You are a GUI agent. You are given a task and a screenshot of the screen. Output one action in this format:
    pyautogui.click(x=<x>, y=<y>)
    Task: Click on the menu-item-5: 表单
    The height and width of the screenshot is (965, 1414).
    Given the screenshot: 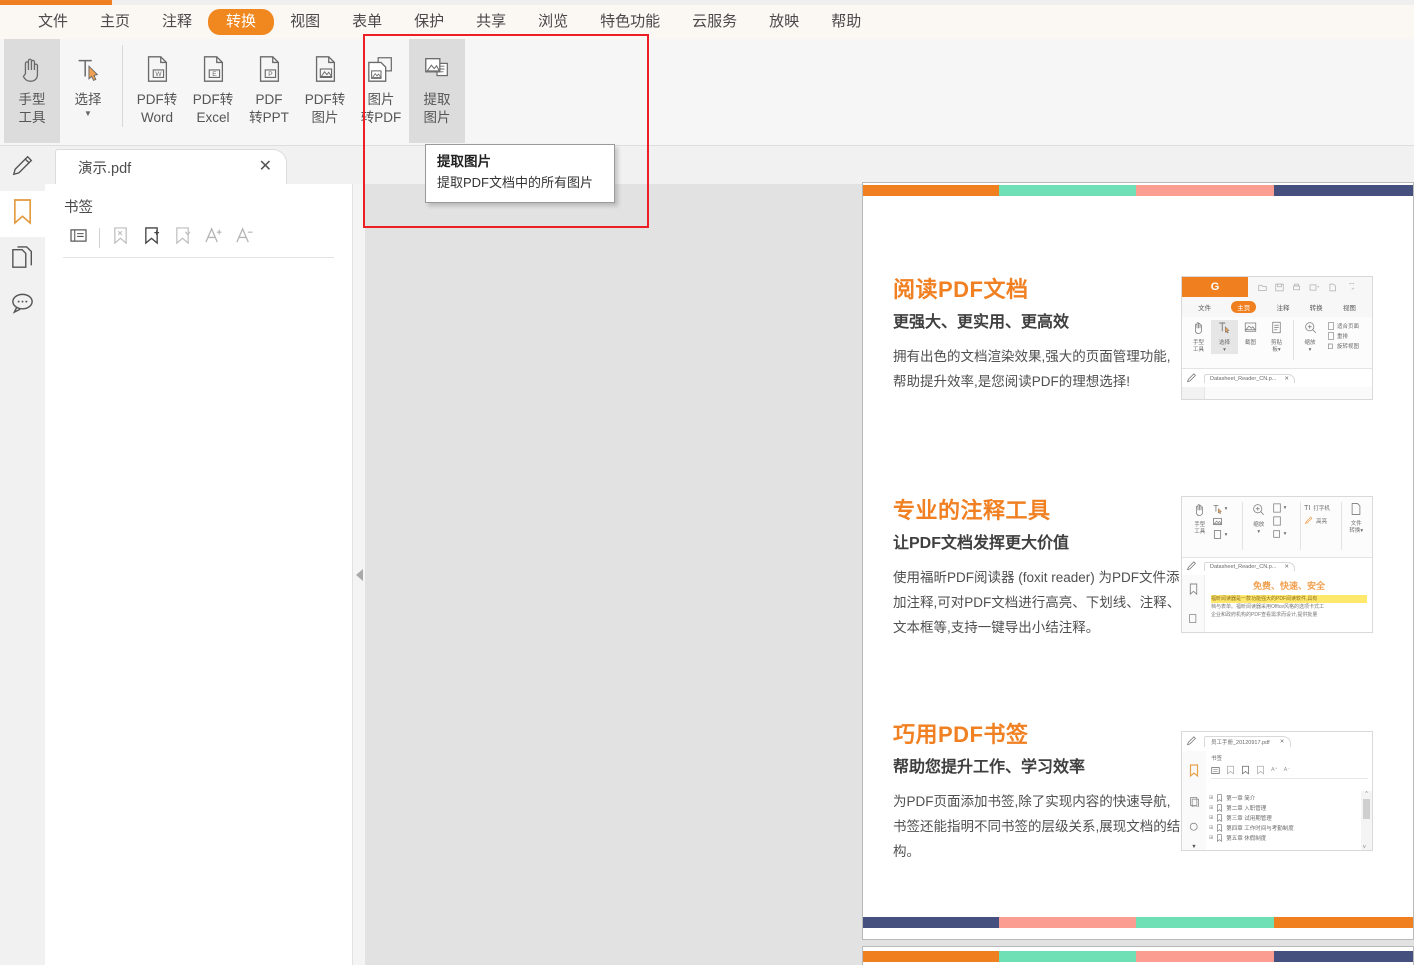 What is the action you would take?
    pyautogui.click(x=367, y=22)
    